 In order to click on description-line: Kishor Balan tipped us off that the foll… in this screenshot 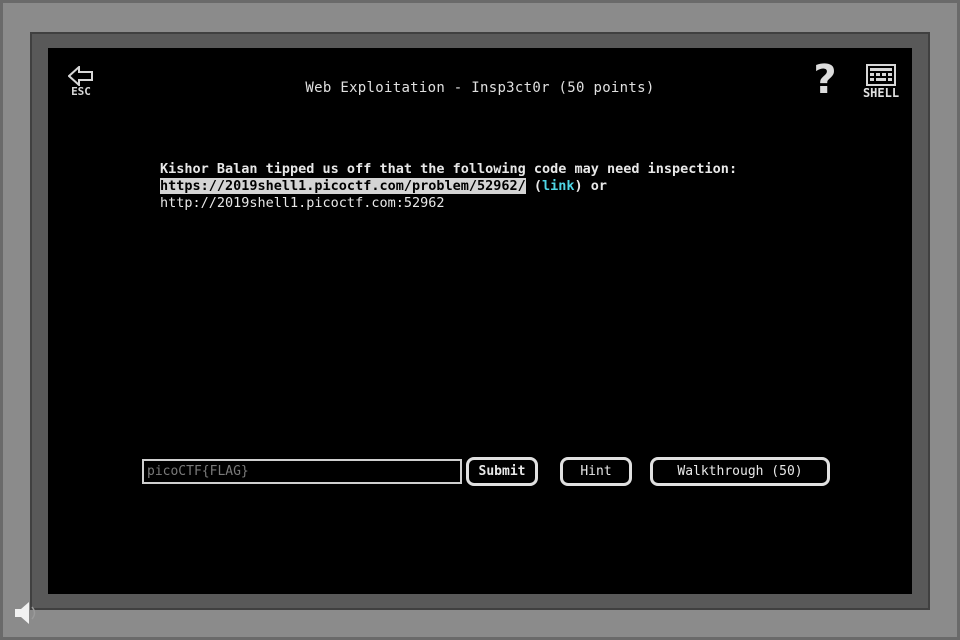, I will do `click(449, 169)`.